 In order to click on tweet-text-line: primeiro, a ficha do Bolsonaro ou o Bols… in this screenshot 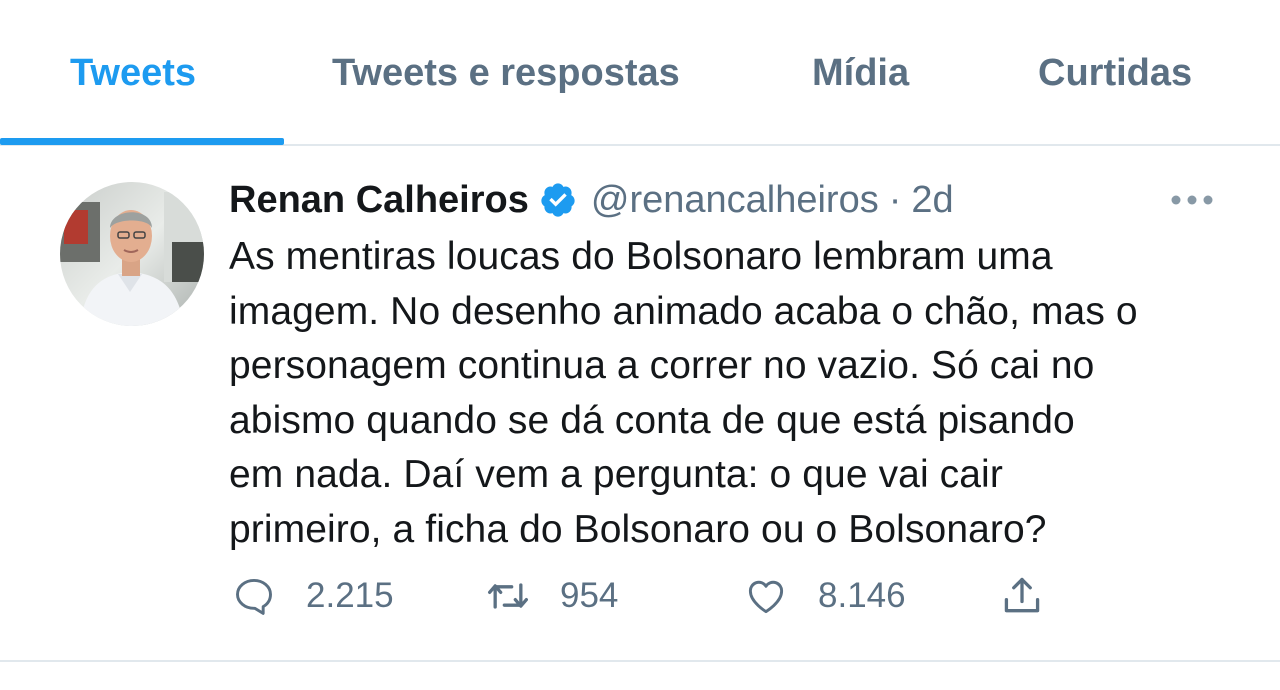, I will do `click(638, 529)`.